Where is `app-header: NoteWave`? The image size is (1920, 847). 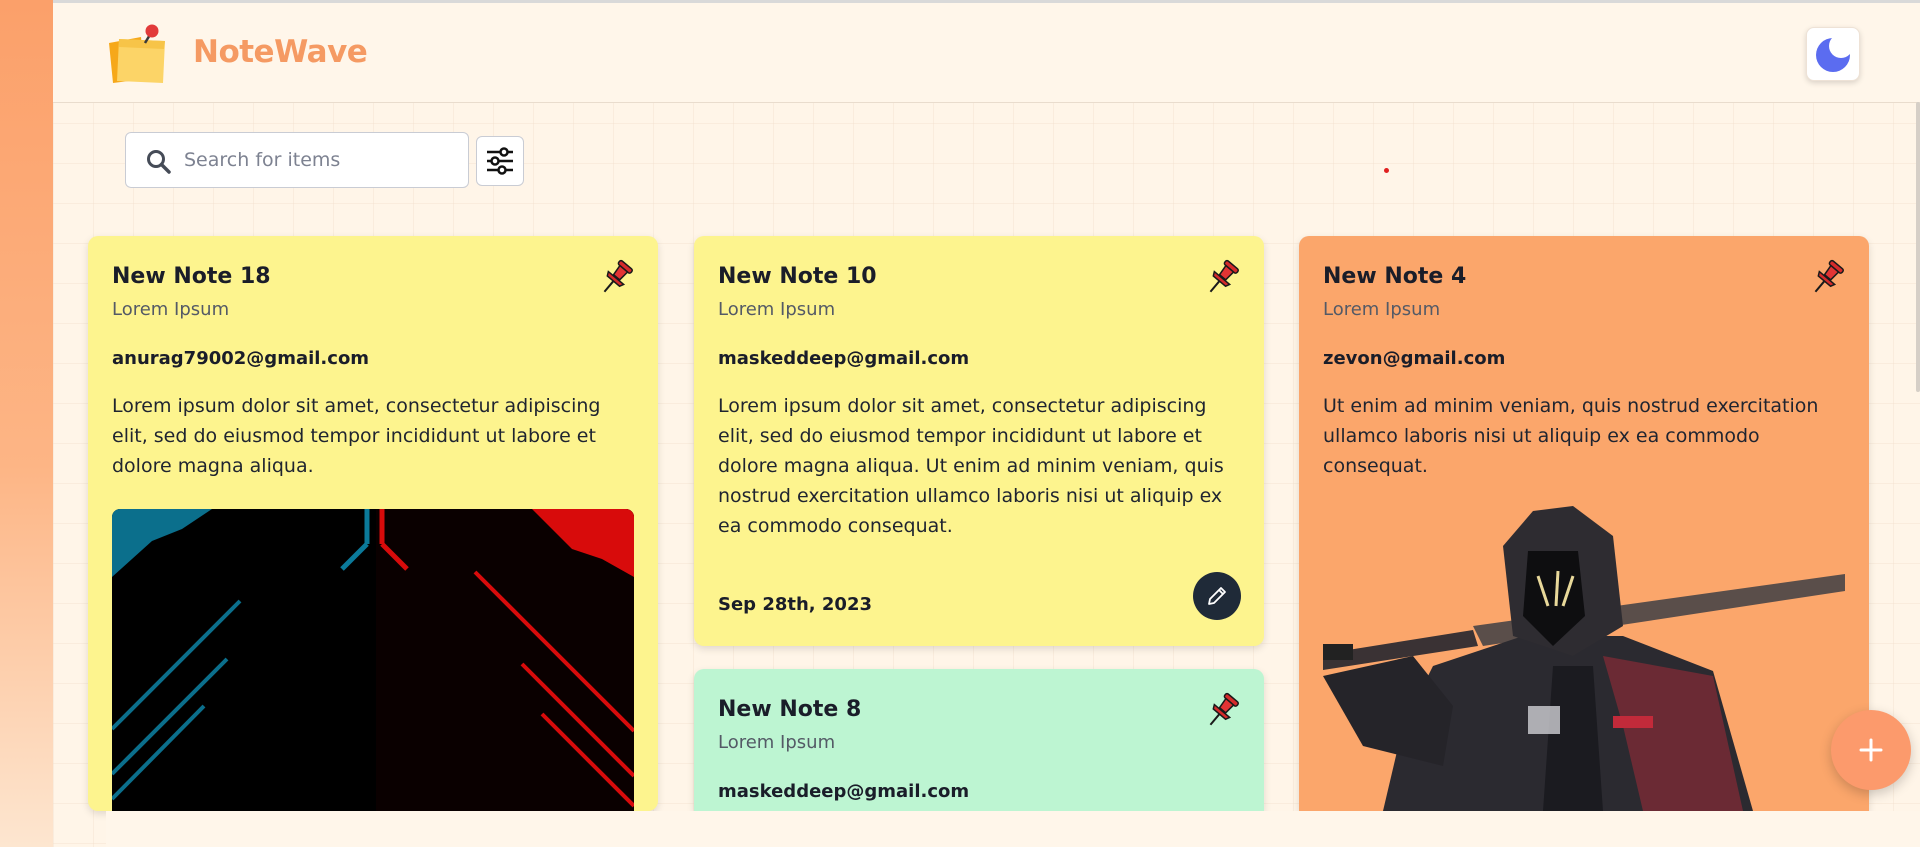 app-header: NoteWave is located at coordinates (986, 53).